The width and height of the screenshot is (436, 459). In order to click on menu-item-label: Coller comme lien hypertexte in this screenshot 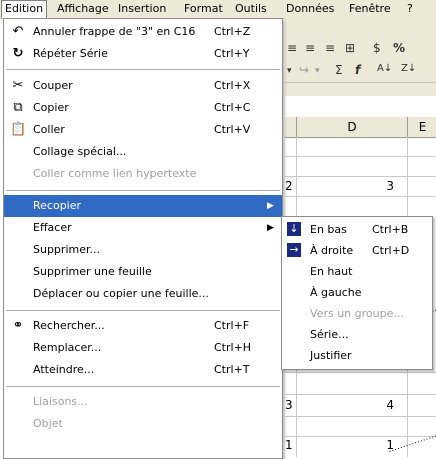, I will do `click(115, 173)`.